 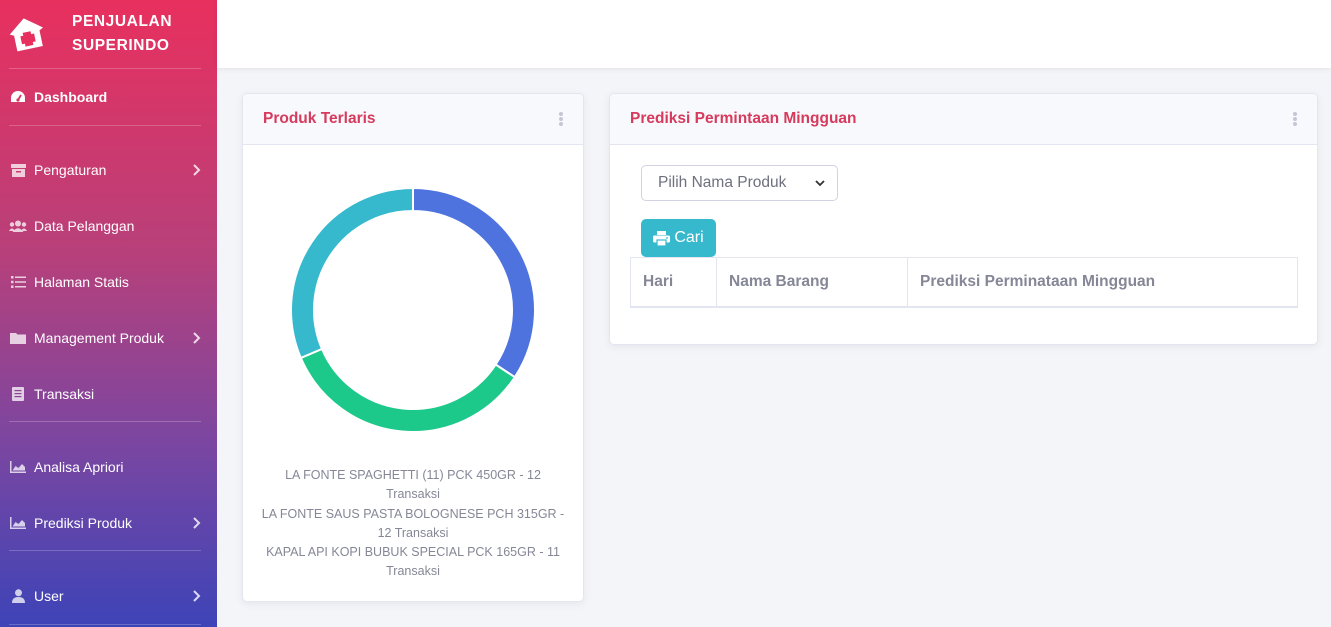 I want to click on sidebar-item-analisa-apriori: Analisa Apriori, so click(x=105, y=467).